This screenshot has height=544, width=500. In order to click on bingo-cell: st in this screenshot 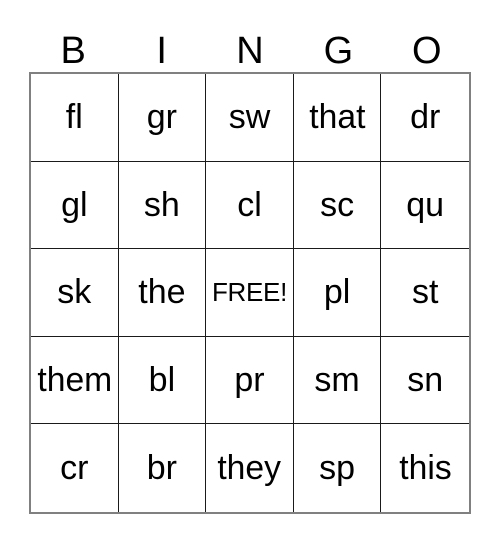, I will do `click(425, 293)`.